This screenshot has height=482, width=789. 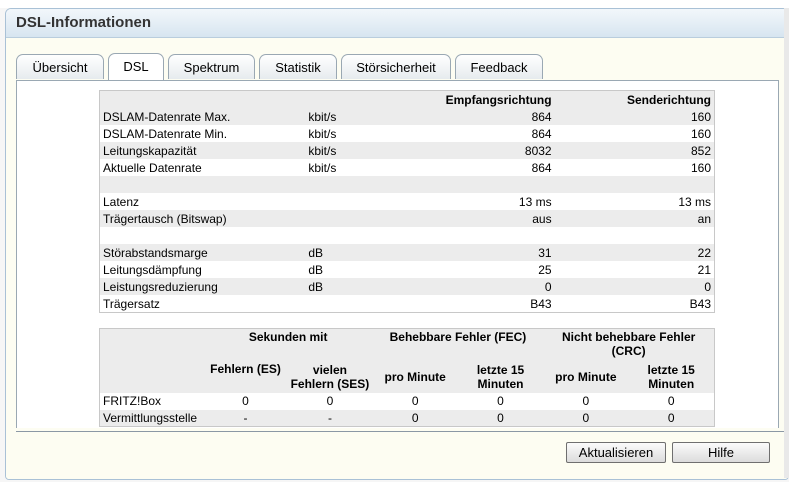 What do you see at coordinates (407, 269) in the screenshot?
I see `table-row: Leitungsdämpfung dB 25 21` at bounding box center [407, 269].